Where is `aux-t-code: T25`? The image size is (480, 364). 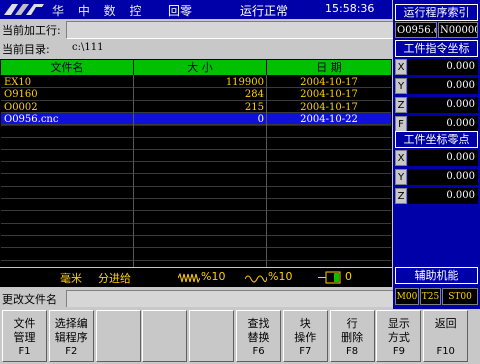 aux-t-code: T25 is located at coordinates (430, 296).